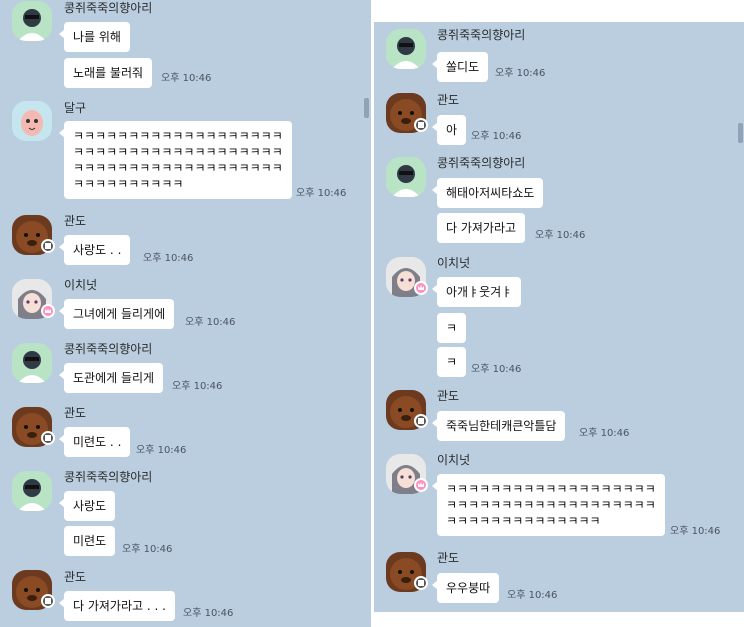  Describe the element at coordinates (116, 314) in the screenshot. I see `message-bubble: 그녀에게 들리게에` at that location.